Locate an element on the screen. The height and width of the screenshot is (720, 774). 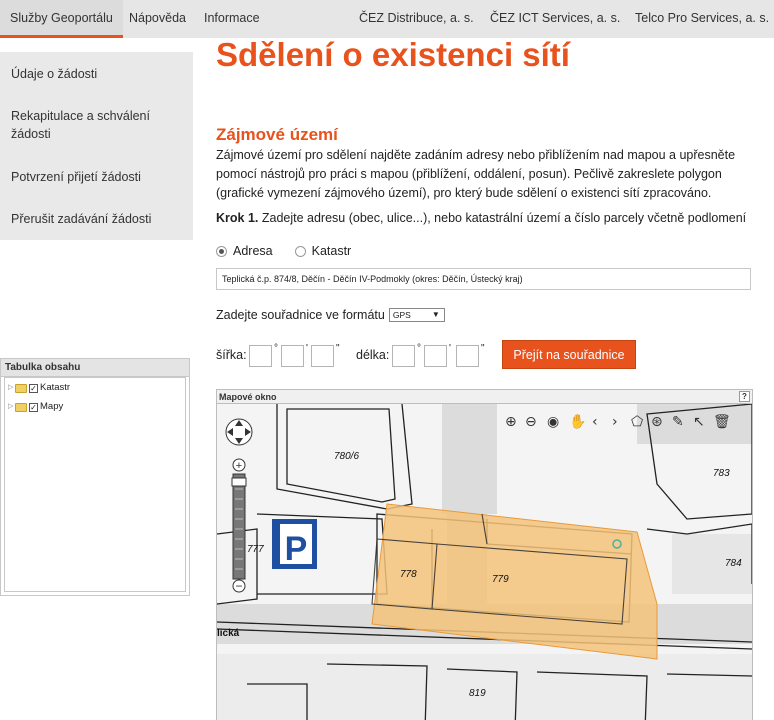
coordinate-format-value: GPS is located at coordinates (401, 315).